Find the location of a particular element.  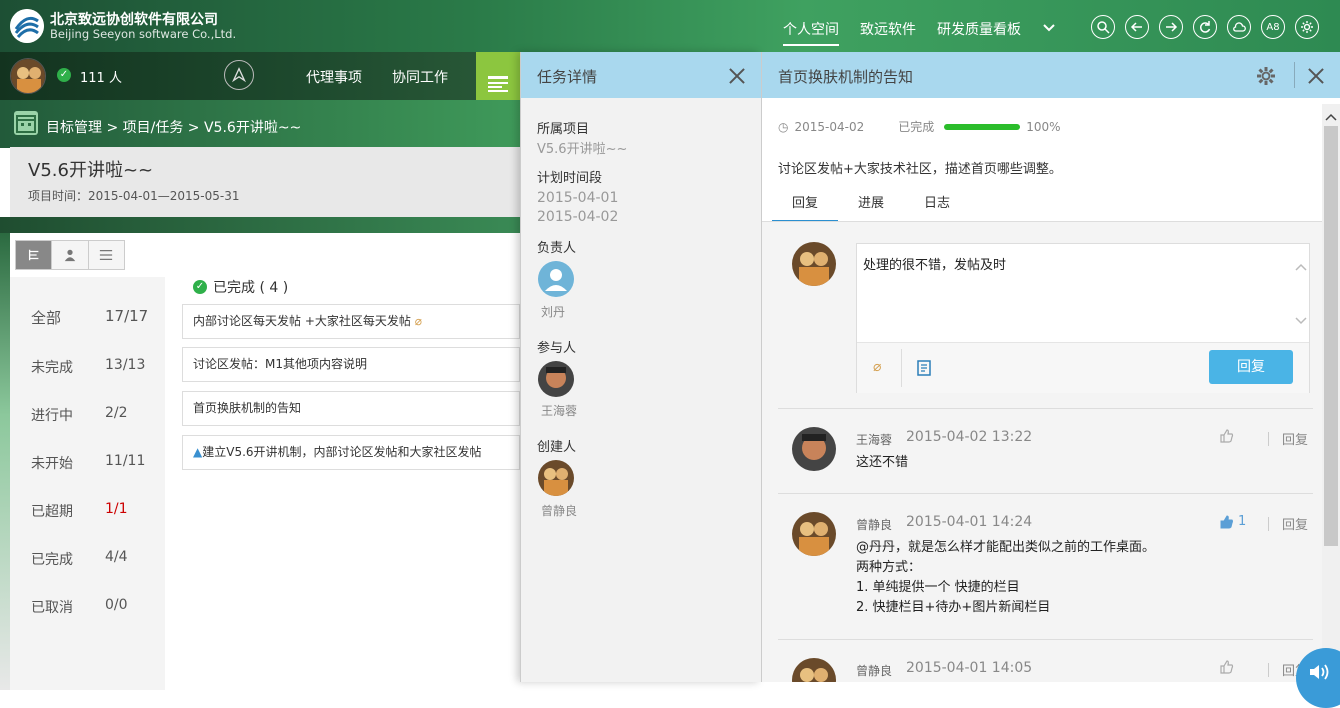

task-detail-header: 任务详情 is located at coordinates (641, 75).